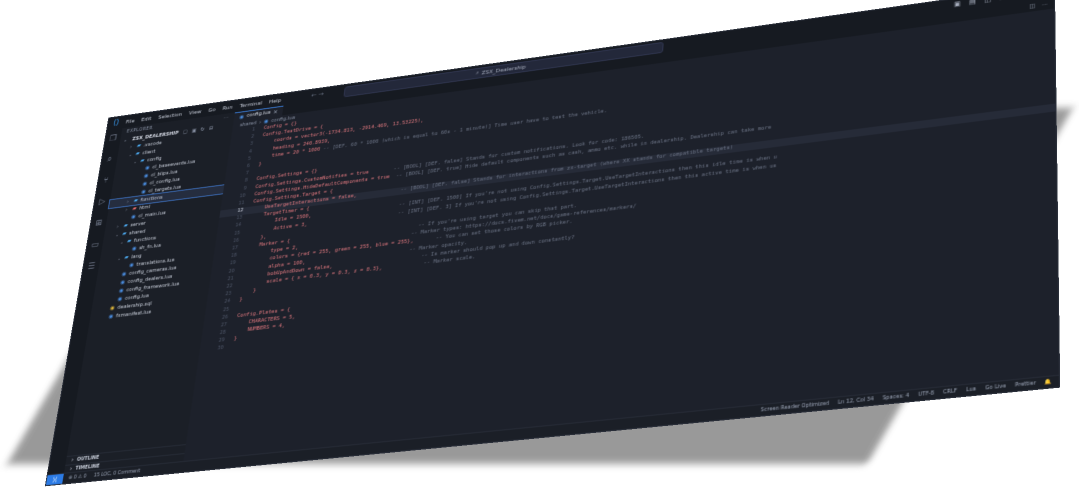  Describe the element at coordinates (995, 387) in the screenshot. I see `go-live-button: Go Live` at that location.